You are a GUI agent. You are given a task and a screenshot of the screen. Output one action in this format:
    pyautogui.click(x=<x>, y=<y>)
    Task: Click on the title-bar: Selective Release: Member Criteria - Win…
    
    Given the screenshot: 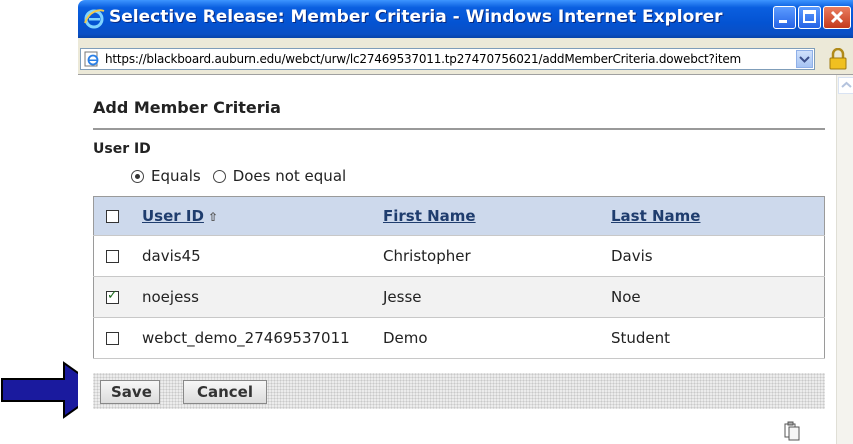 What is the action you would take?
    pyautogui.click(x=465, y=19)
    